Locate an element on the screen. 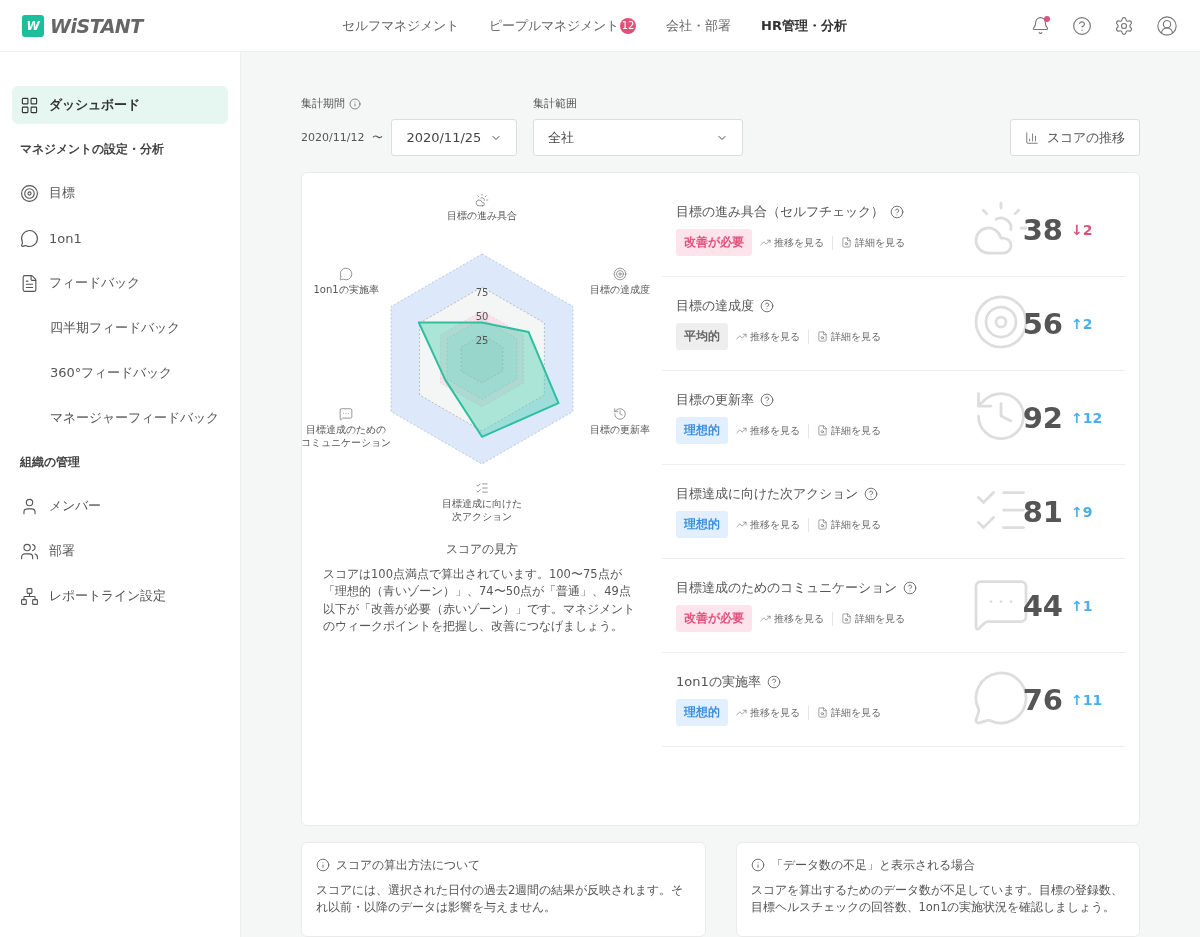 This screenshot has height=937, width=1200. score-change: ↑1 is located at coordinates (1082, 605).